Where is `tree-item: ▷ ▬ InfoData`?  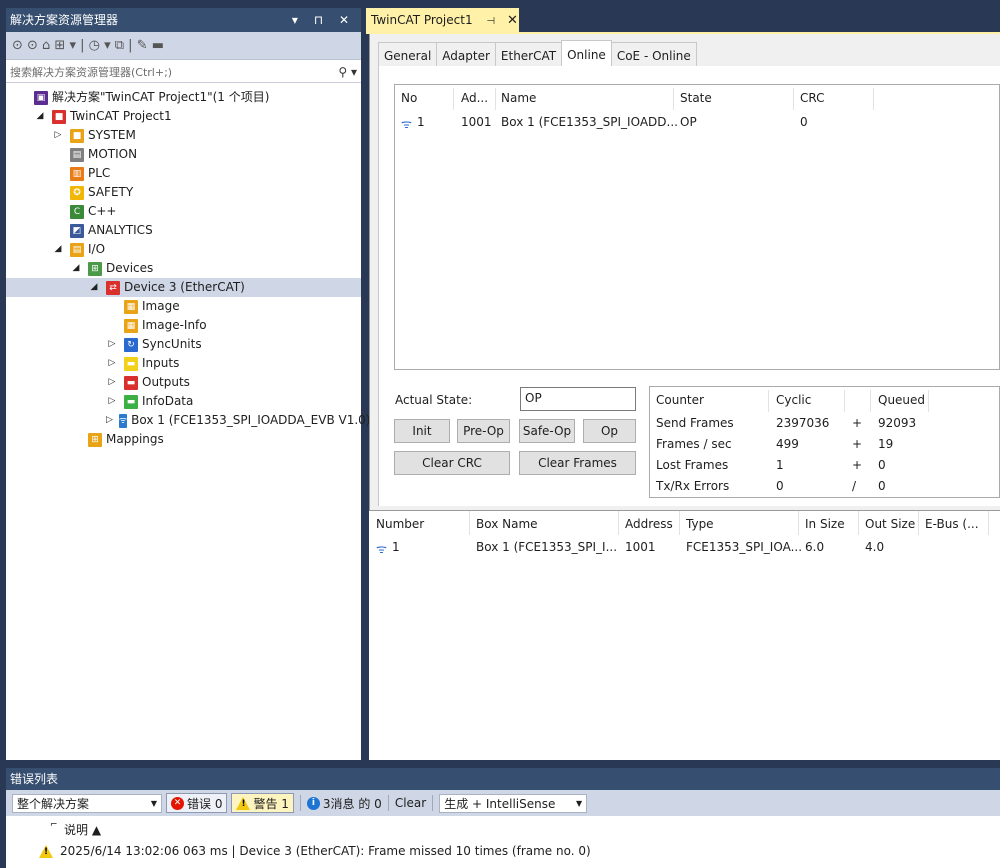
tree-item: ▷ ▬ InfoData is located at coordinates (183, 401).